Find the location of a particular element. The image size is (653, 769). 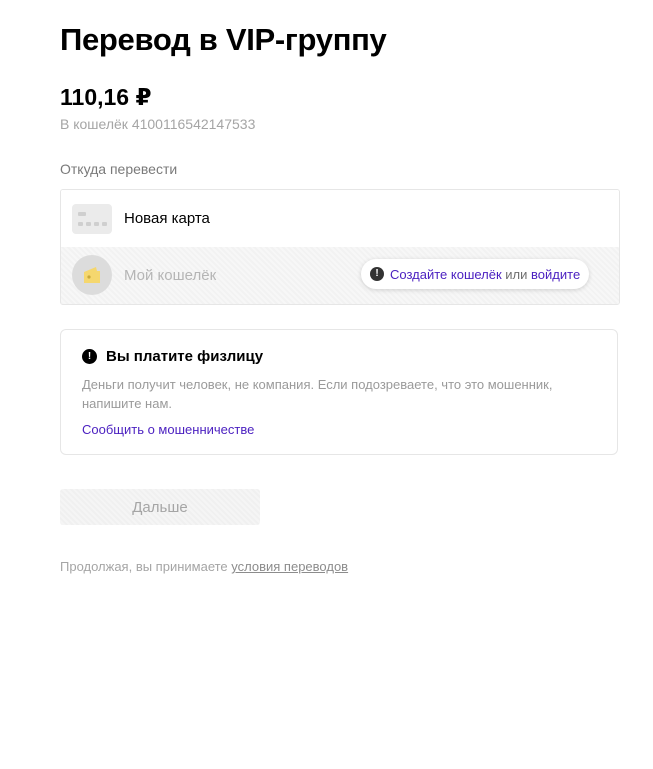

terms-prefix: Продолжая, вы принимаете is located at coordinates (144, 566).